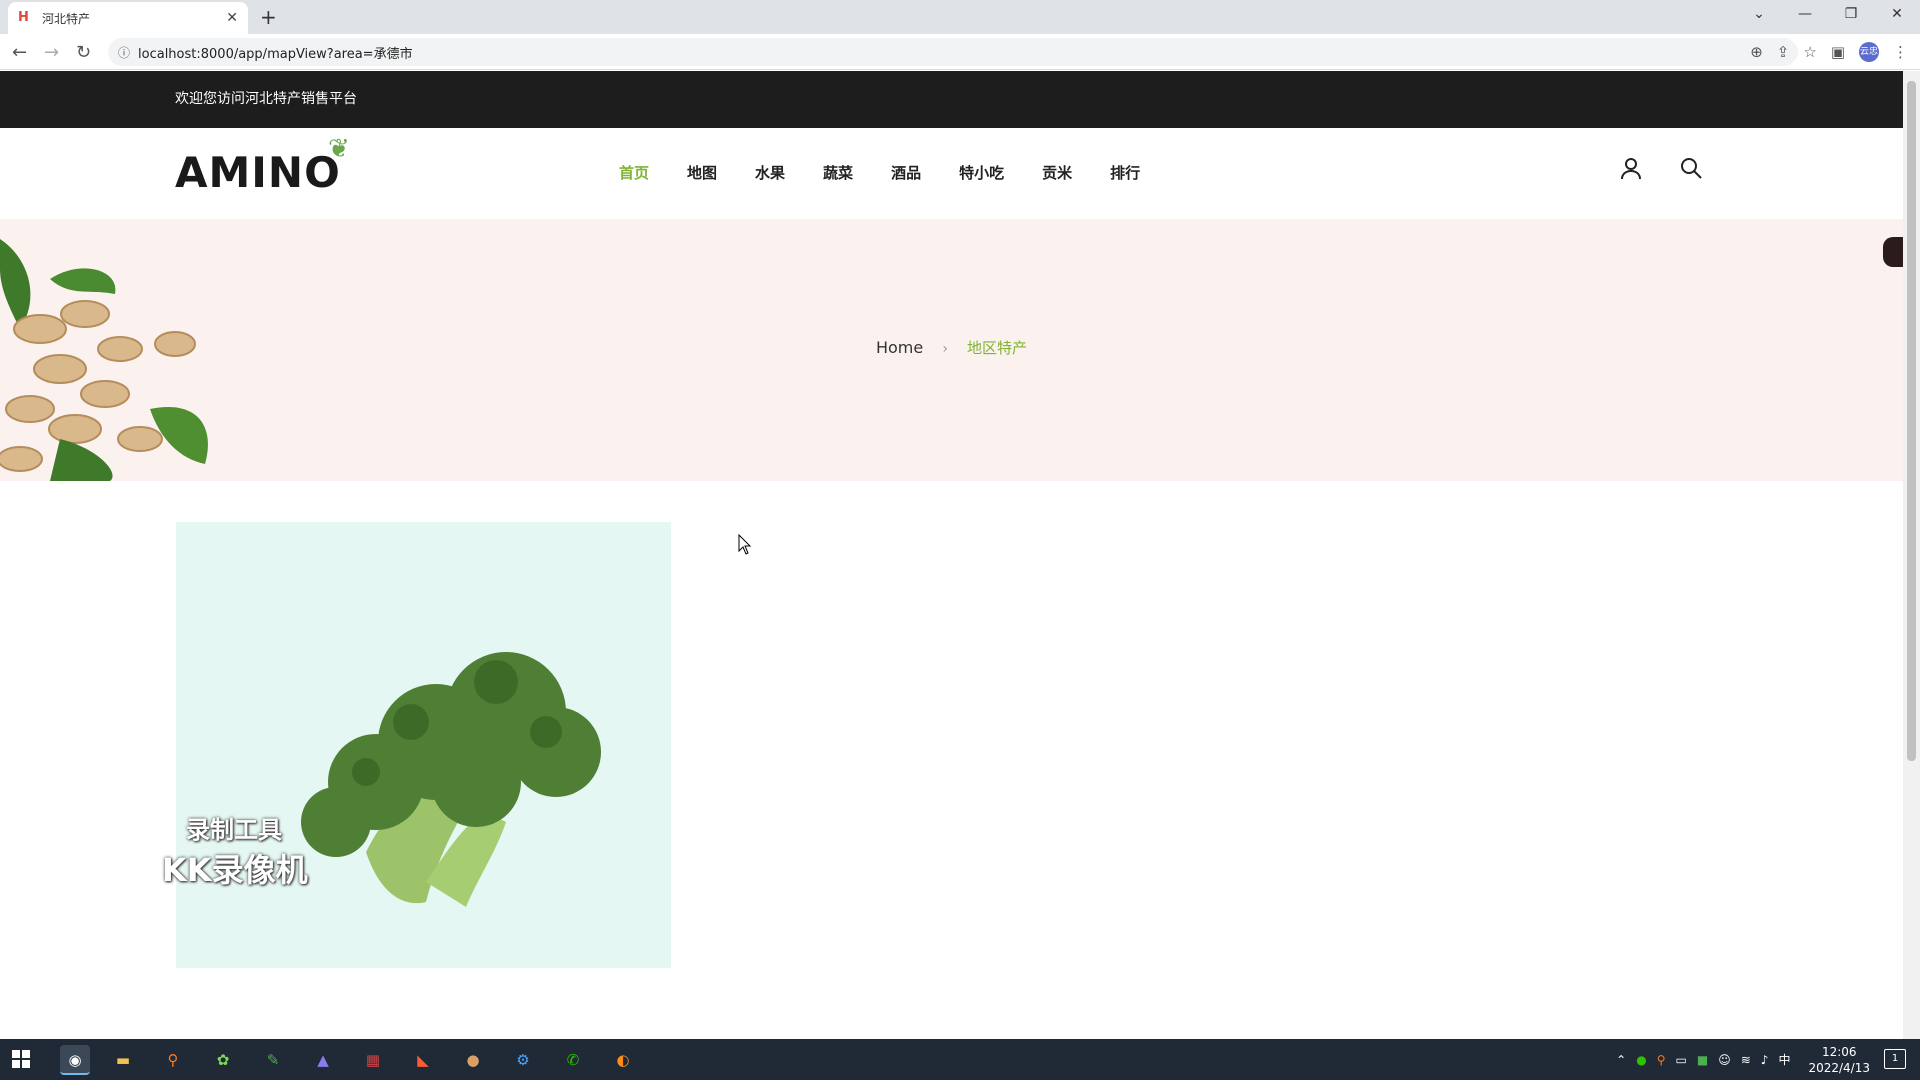  Describe the element at coordinates (1746, 1060) in the screenshot. I see `wifi-icon: ≋` at that location.